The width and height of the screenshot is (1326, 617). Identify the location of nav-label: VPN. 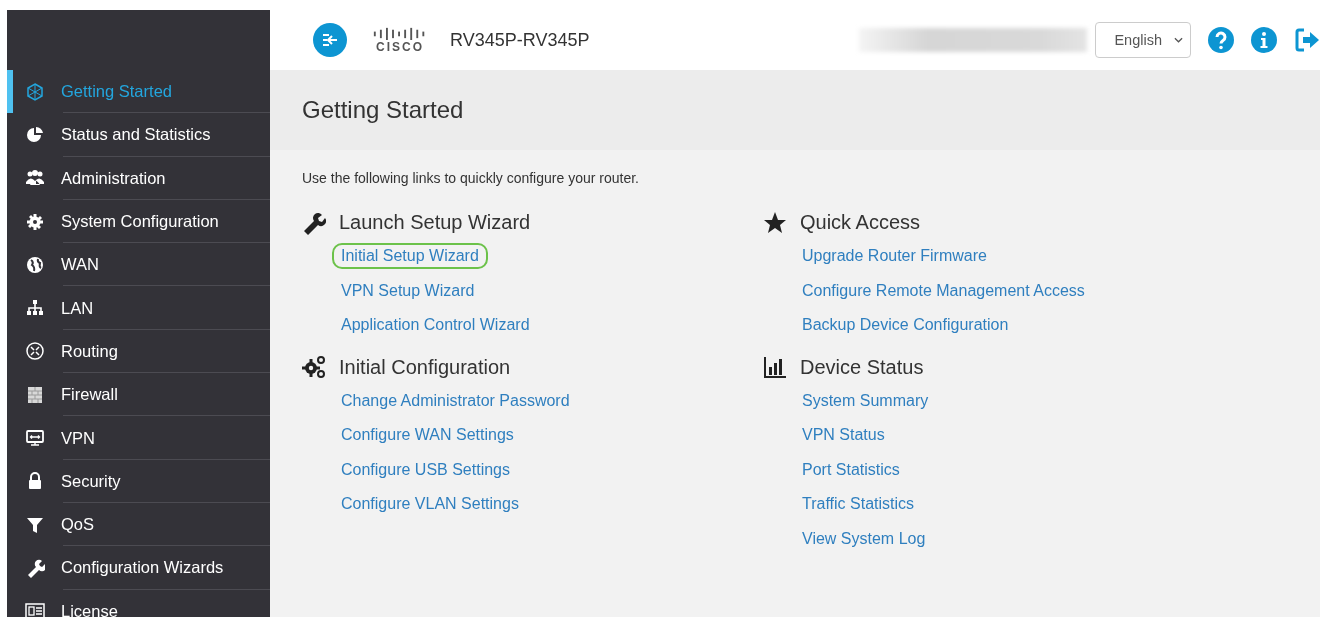
(78, 438).